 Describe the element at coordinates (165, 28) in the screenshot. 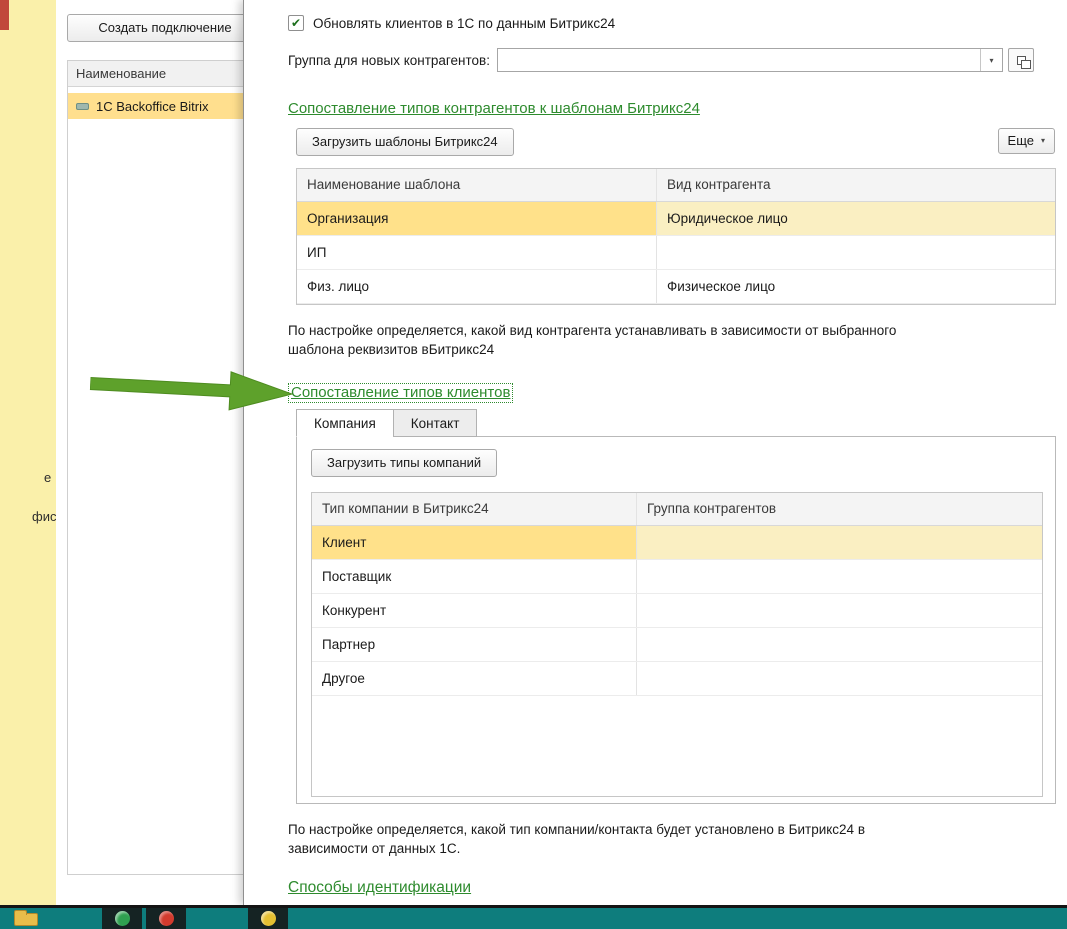

I see `create-connection-button: Создать подключение` at that location.